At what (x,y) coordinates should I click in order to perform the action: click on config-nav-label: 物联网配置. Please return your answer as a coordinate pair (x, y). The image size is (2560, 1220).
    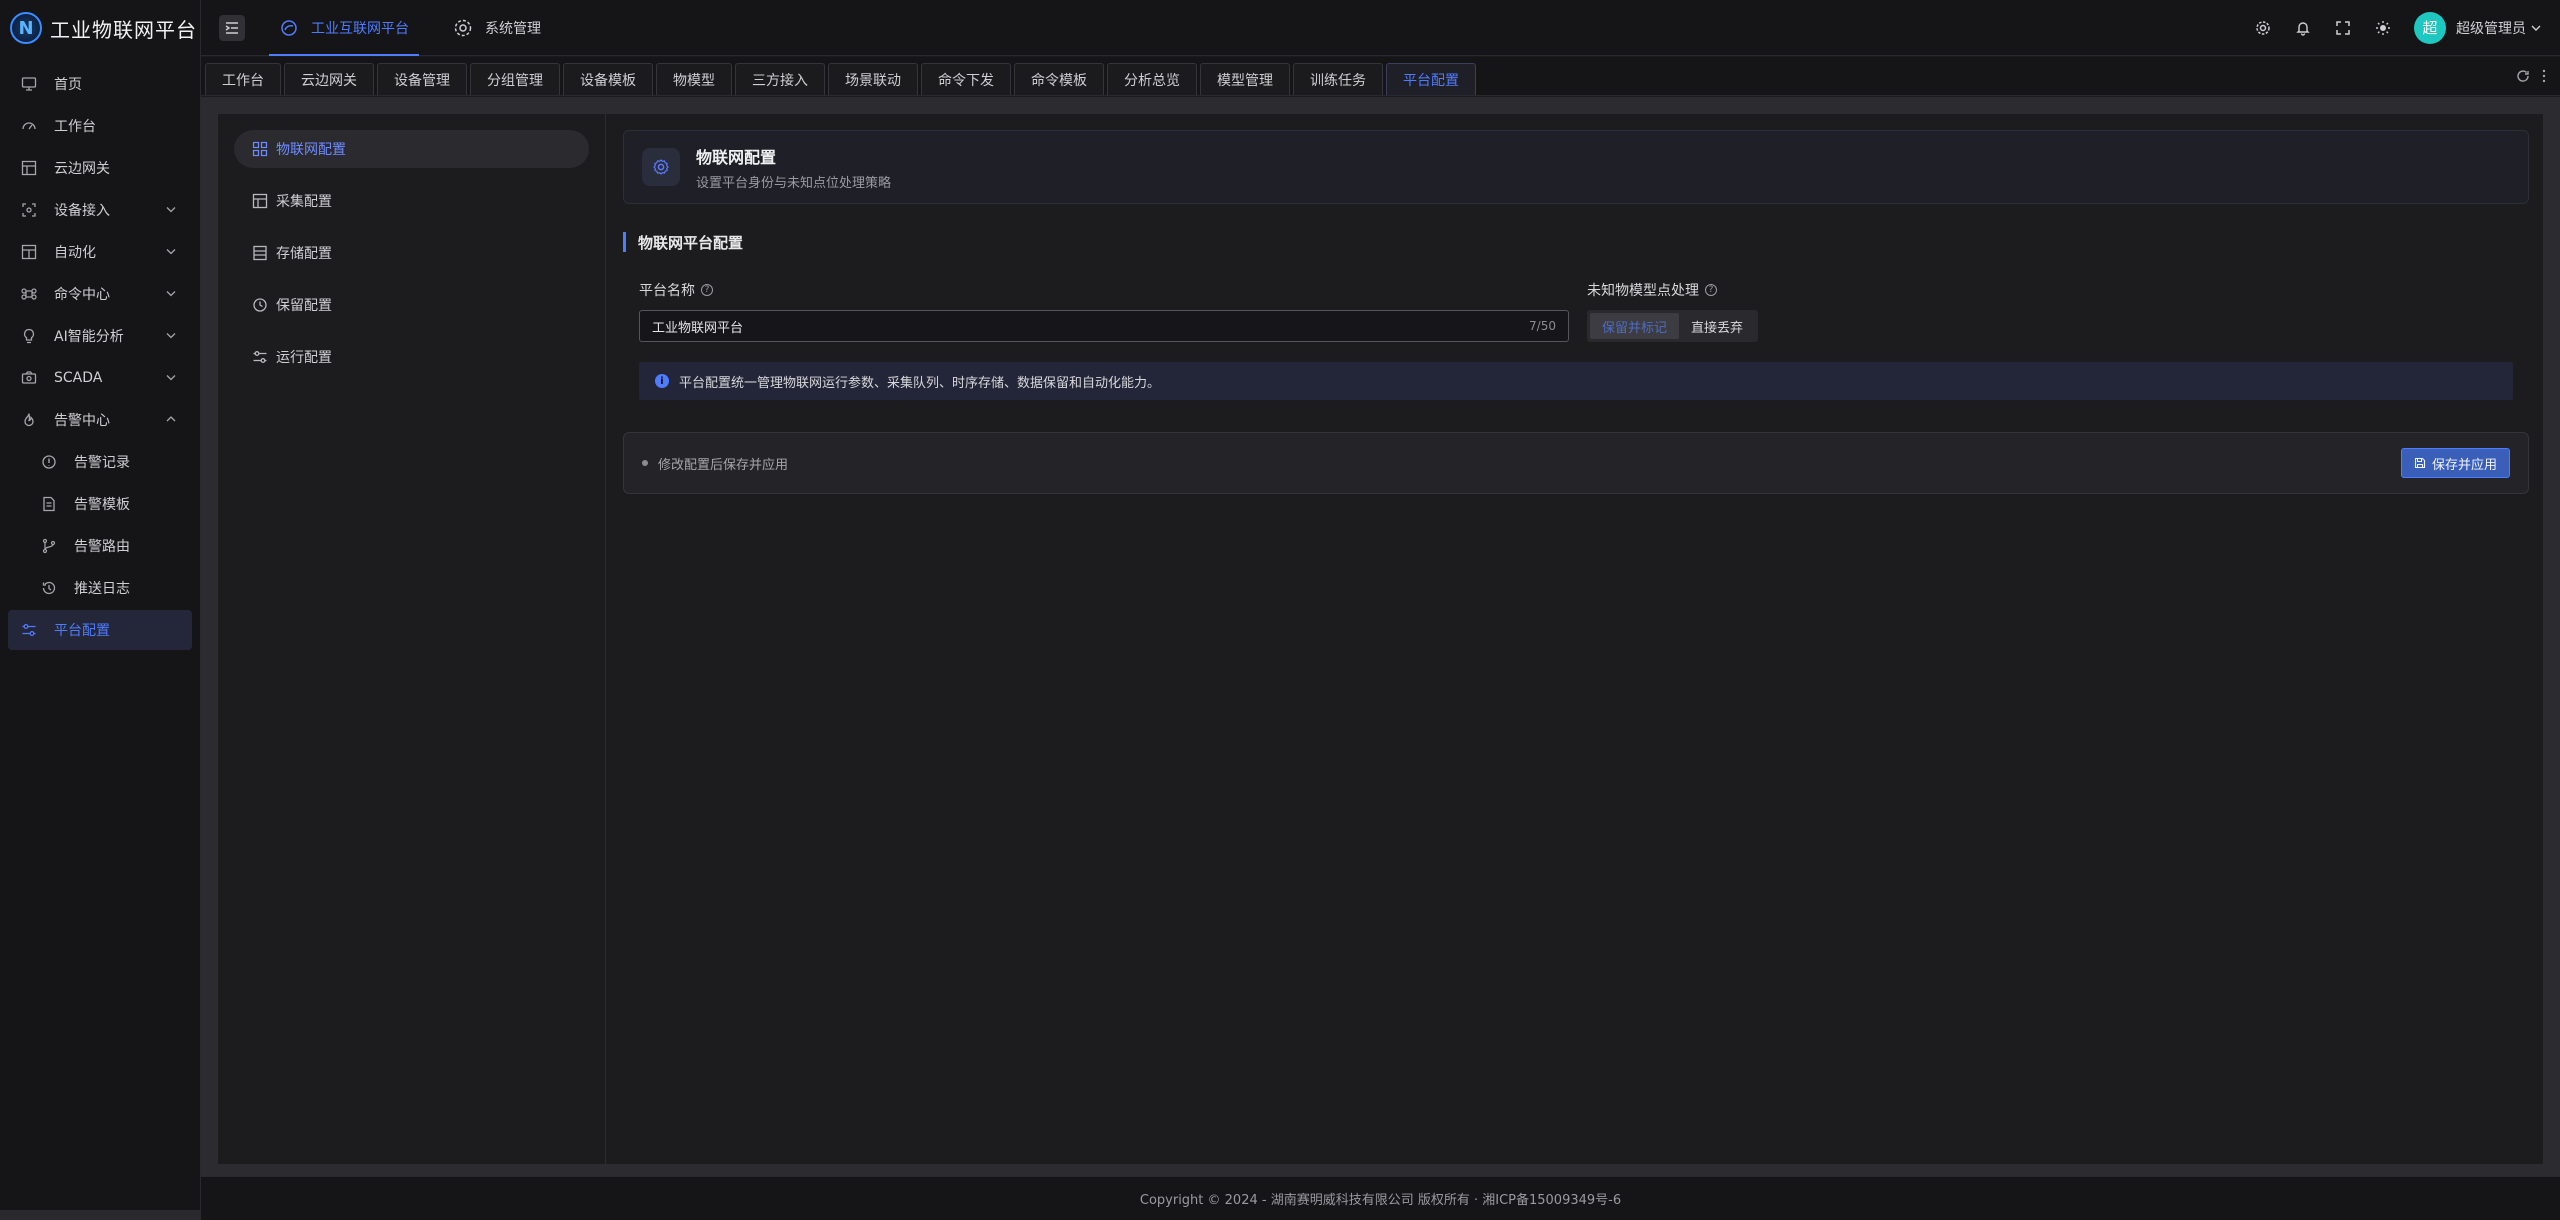
    Looking at the image, I should click on (311, 150).